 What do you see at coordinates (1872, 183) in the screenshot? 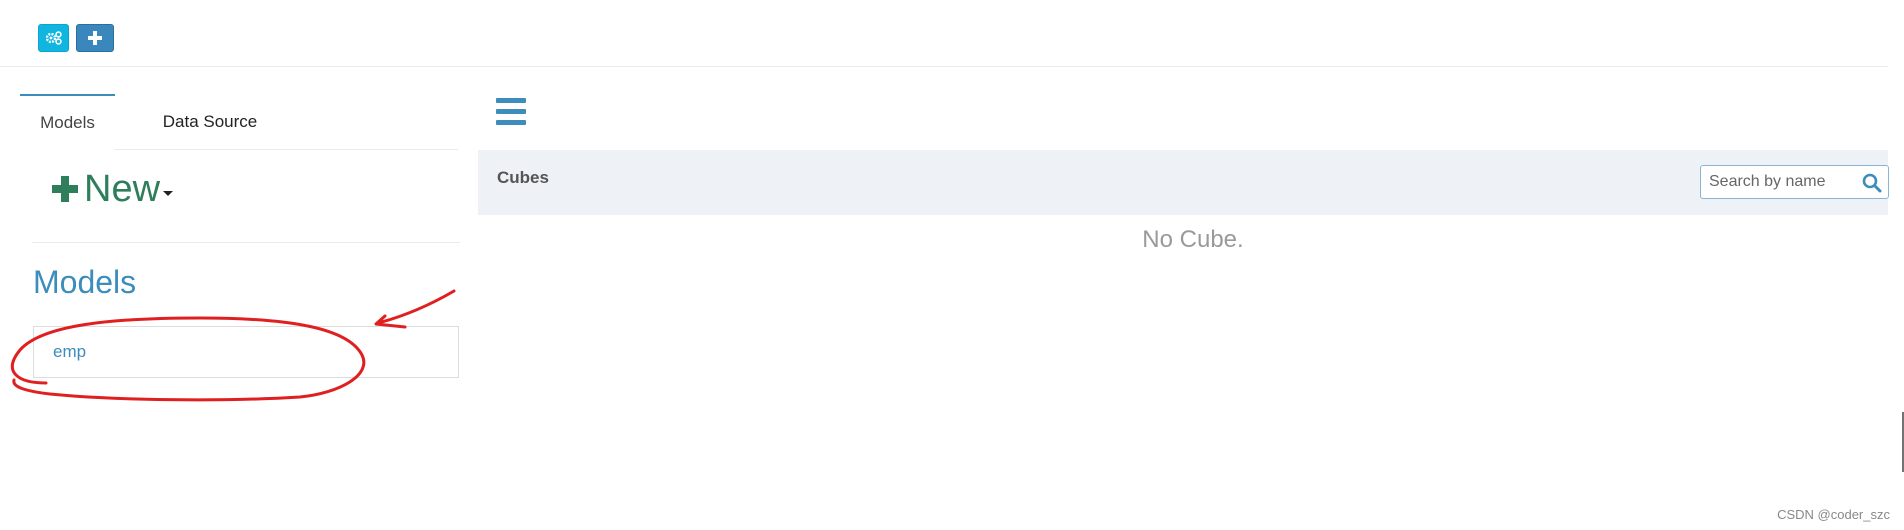
I see `search-icon` at bounding box center [1872, 183].